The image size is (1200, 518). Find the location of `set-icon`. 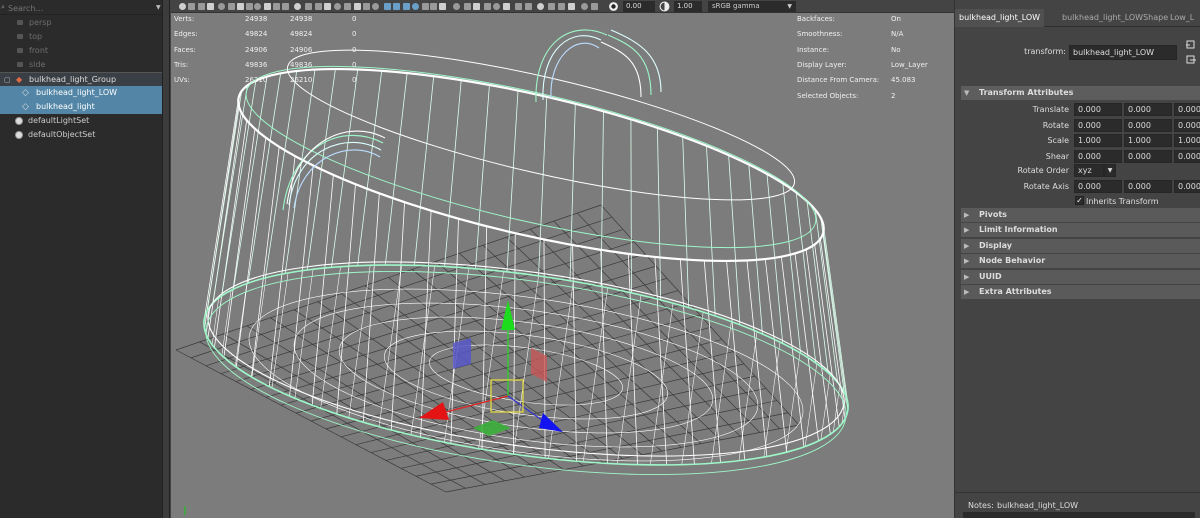

set-icon is located at coordinates (19, 121).